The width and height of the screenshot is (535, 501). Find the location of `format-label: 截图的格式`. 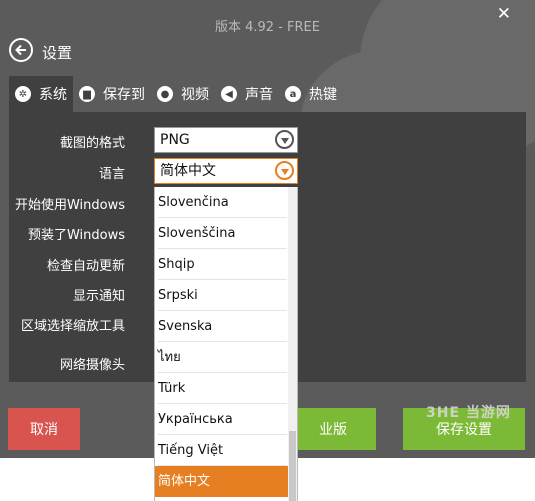

format-label: 截图的格式 is located at coordinates (92, 143).